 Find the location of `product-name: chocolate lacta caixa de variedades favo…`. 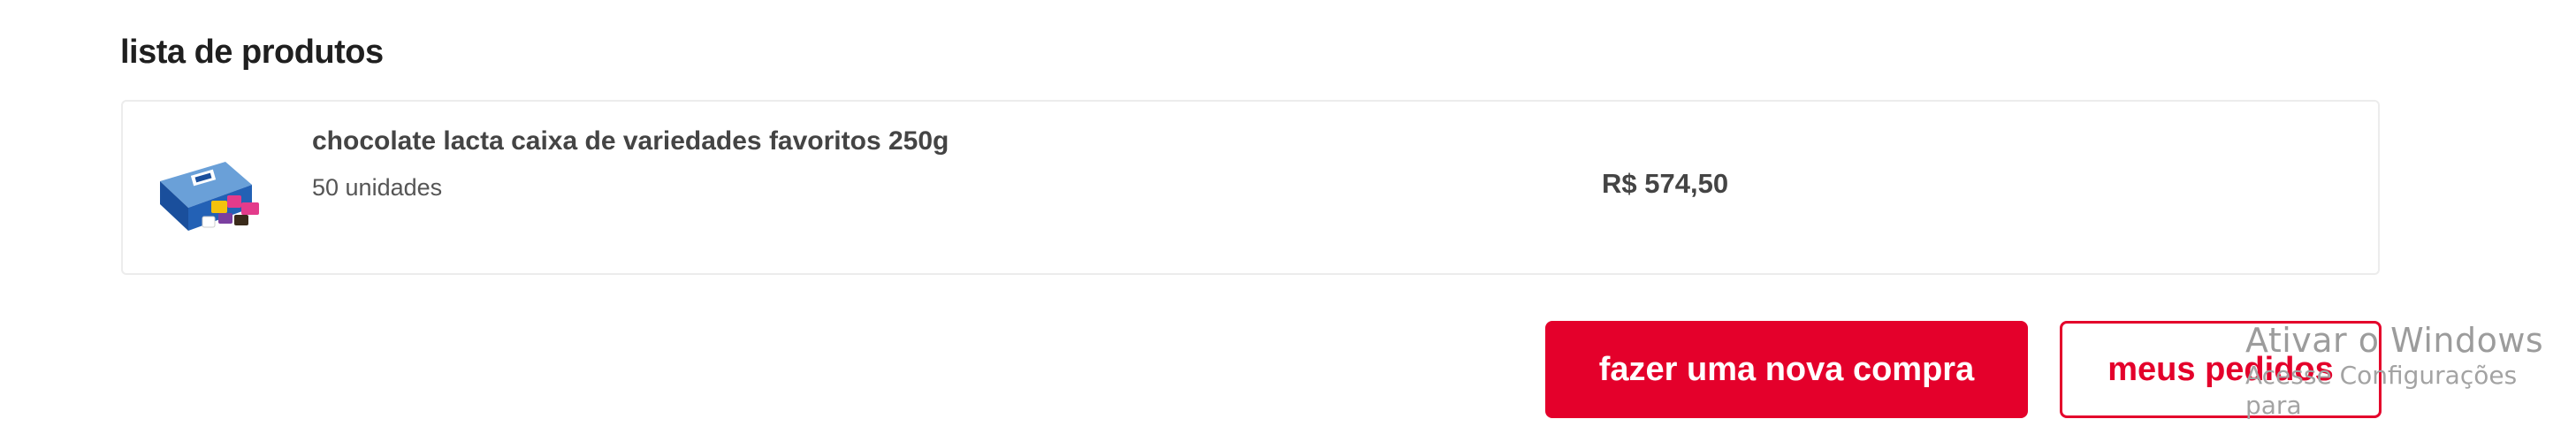

product-name: chocolate lacta caixa de variedades favo… is located at coordinates (630, 141).